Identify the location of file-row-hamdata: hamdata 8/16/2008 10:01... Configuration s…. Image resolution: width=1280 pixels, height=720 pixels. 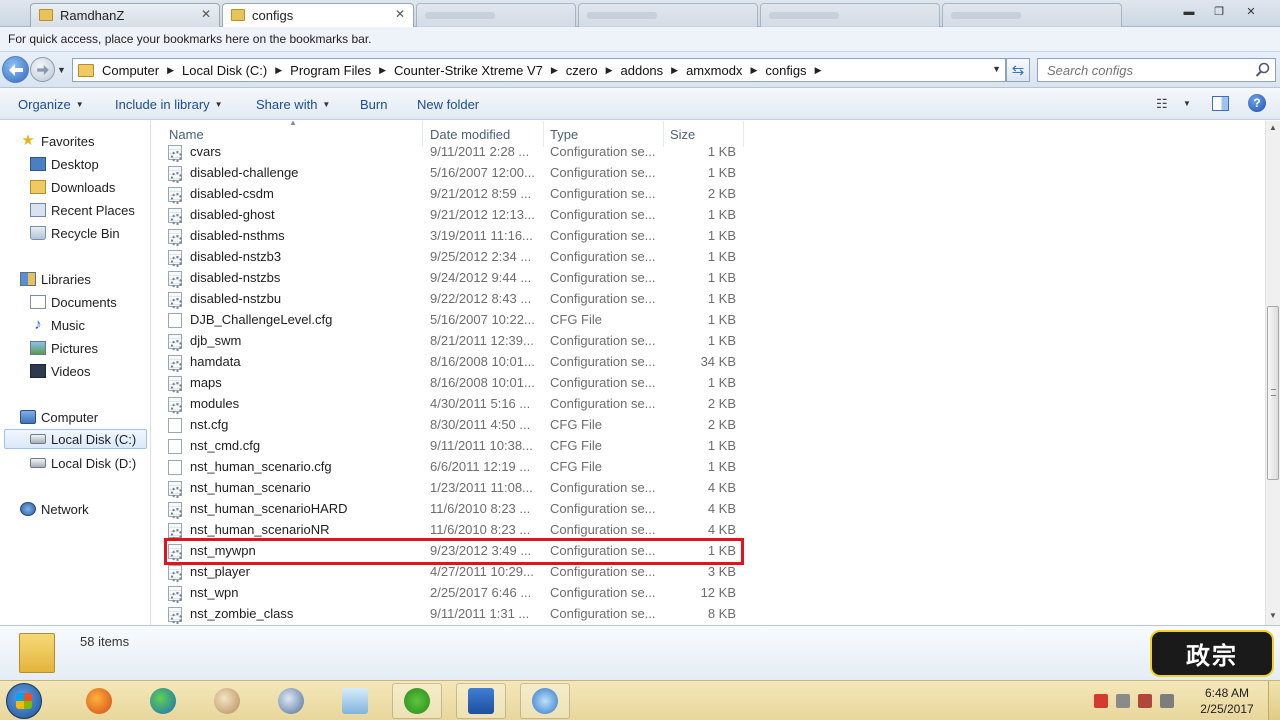
(453, 362).